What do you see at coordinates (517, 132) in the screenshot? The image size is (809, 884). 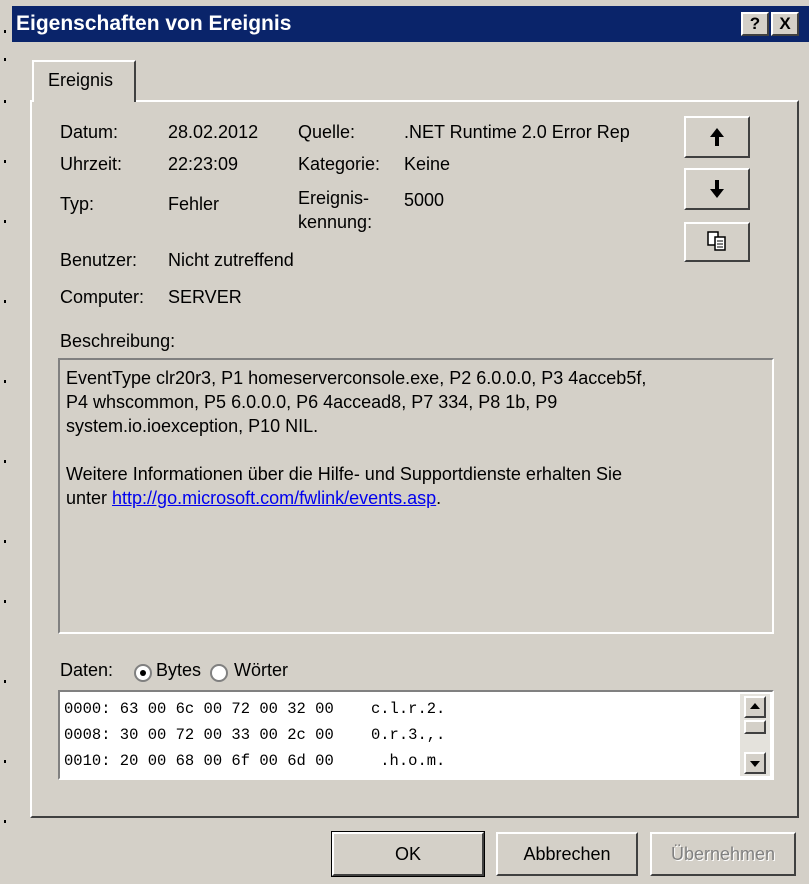 I see `source-value: .NET Runtime 2.0 Error Rep` at bounding box center [517, 132].